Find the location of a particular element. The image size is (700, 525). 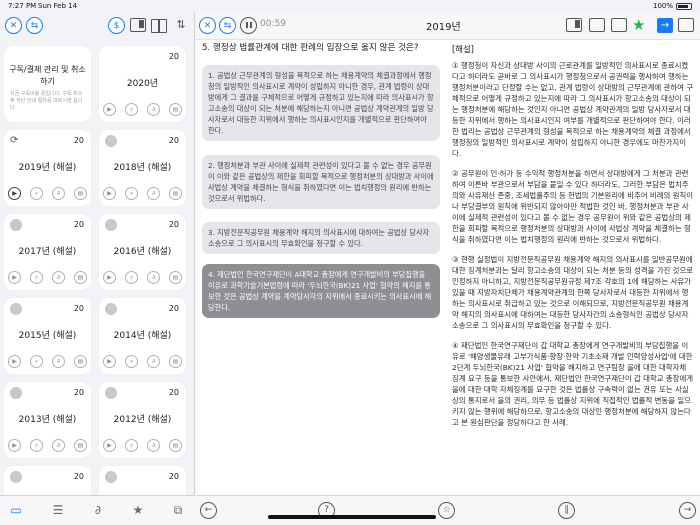

card-2020: 20 2020년 ▶ ⌕ ∂ ▤ is located at coordinates (142, 84).